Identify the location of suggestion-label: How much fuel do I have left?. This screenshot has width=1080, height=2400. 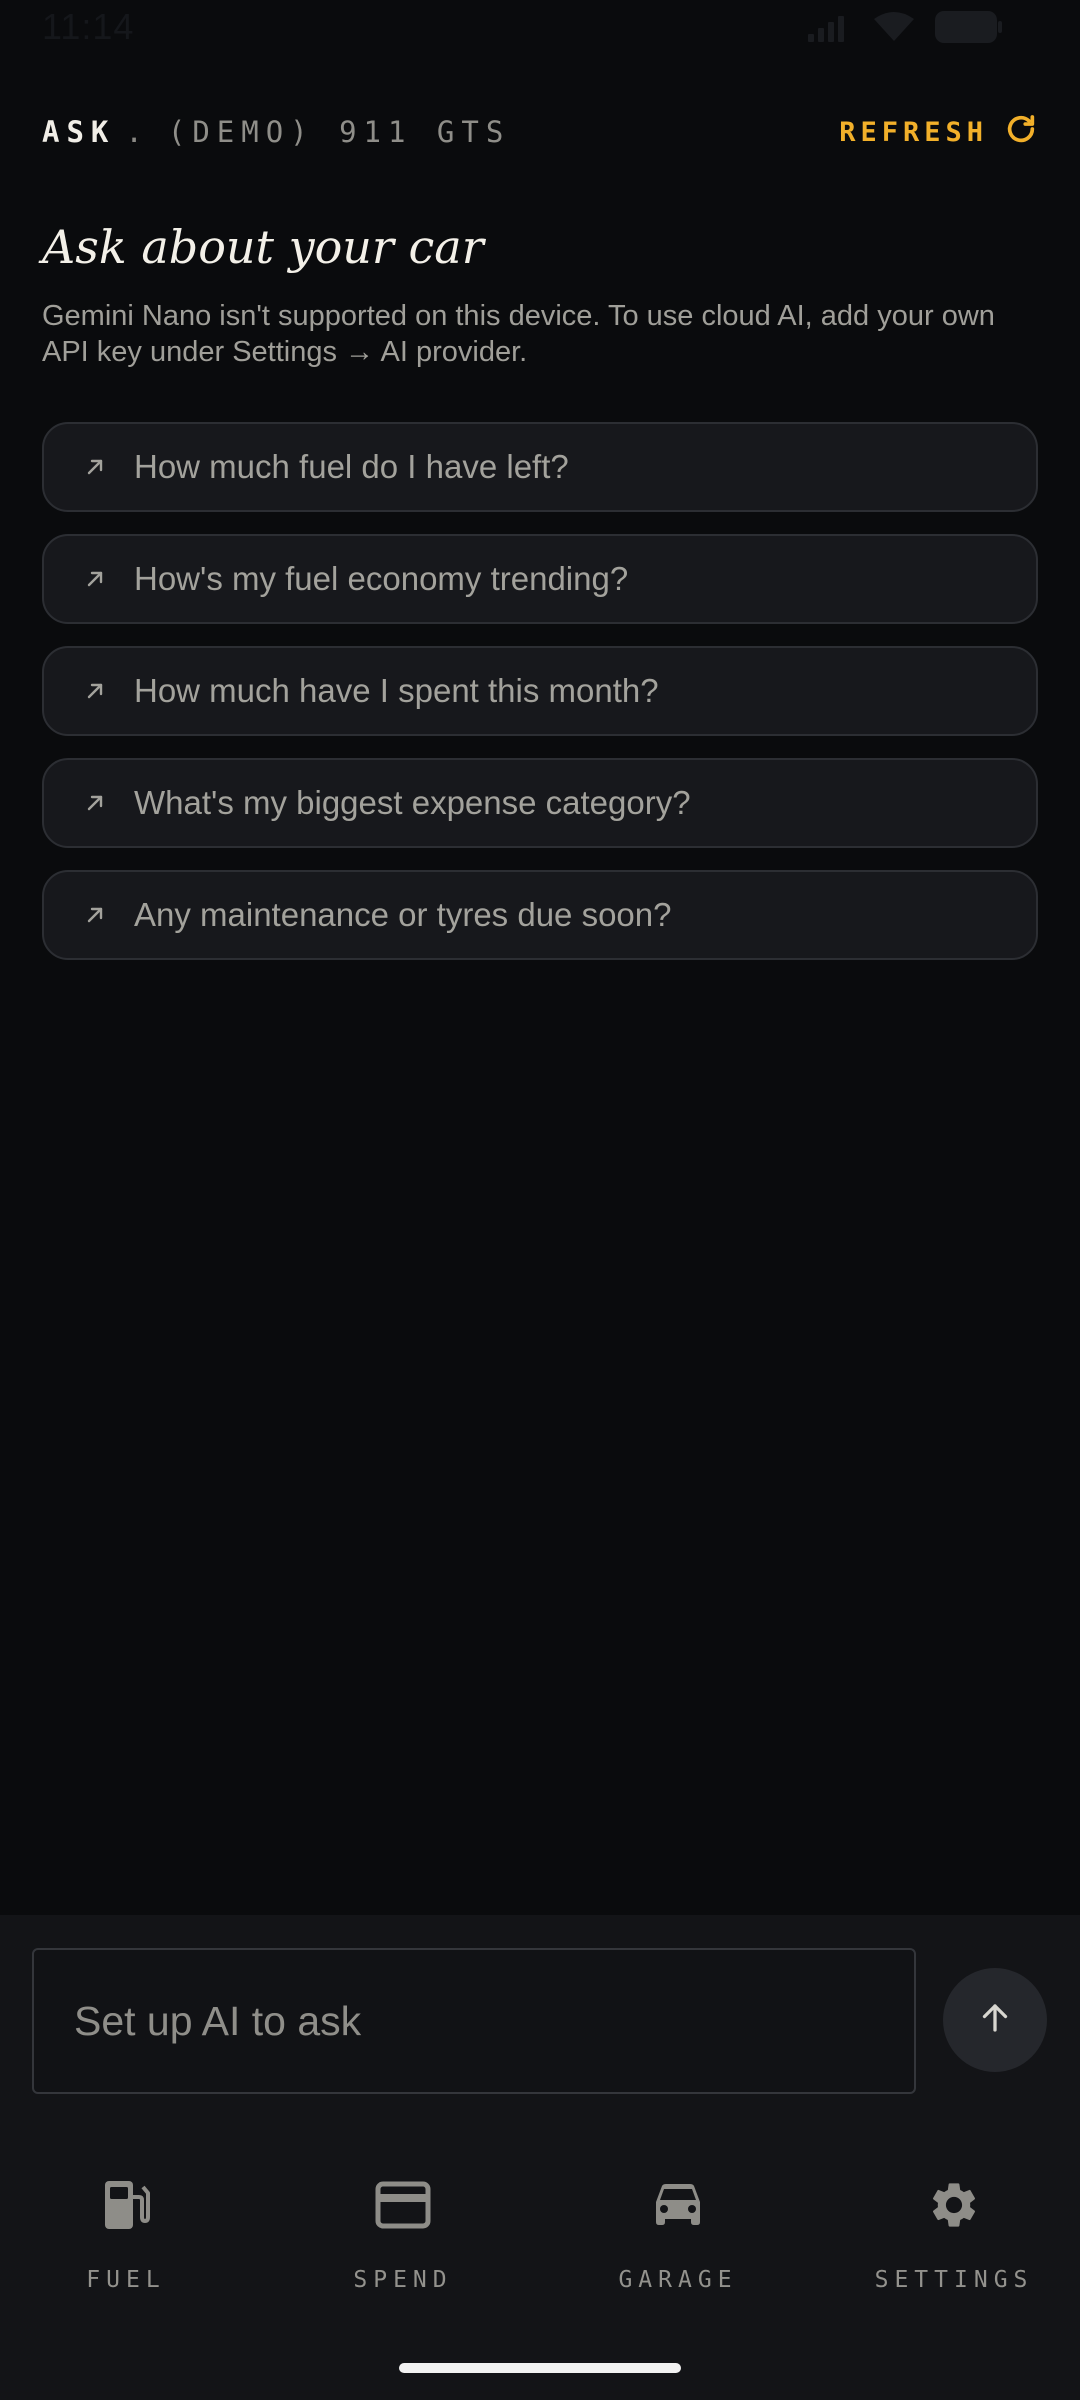
(351, 466).